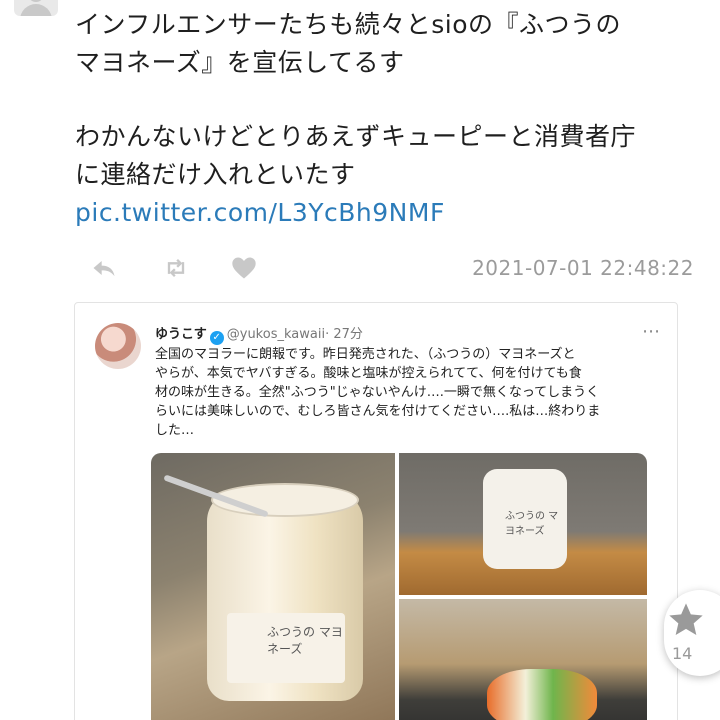 The width and height of the screenshot is (720, 720). I want to click on favorite-button: 14, so click(692, 633).